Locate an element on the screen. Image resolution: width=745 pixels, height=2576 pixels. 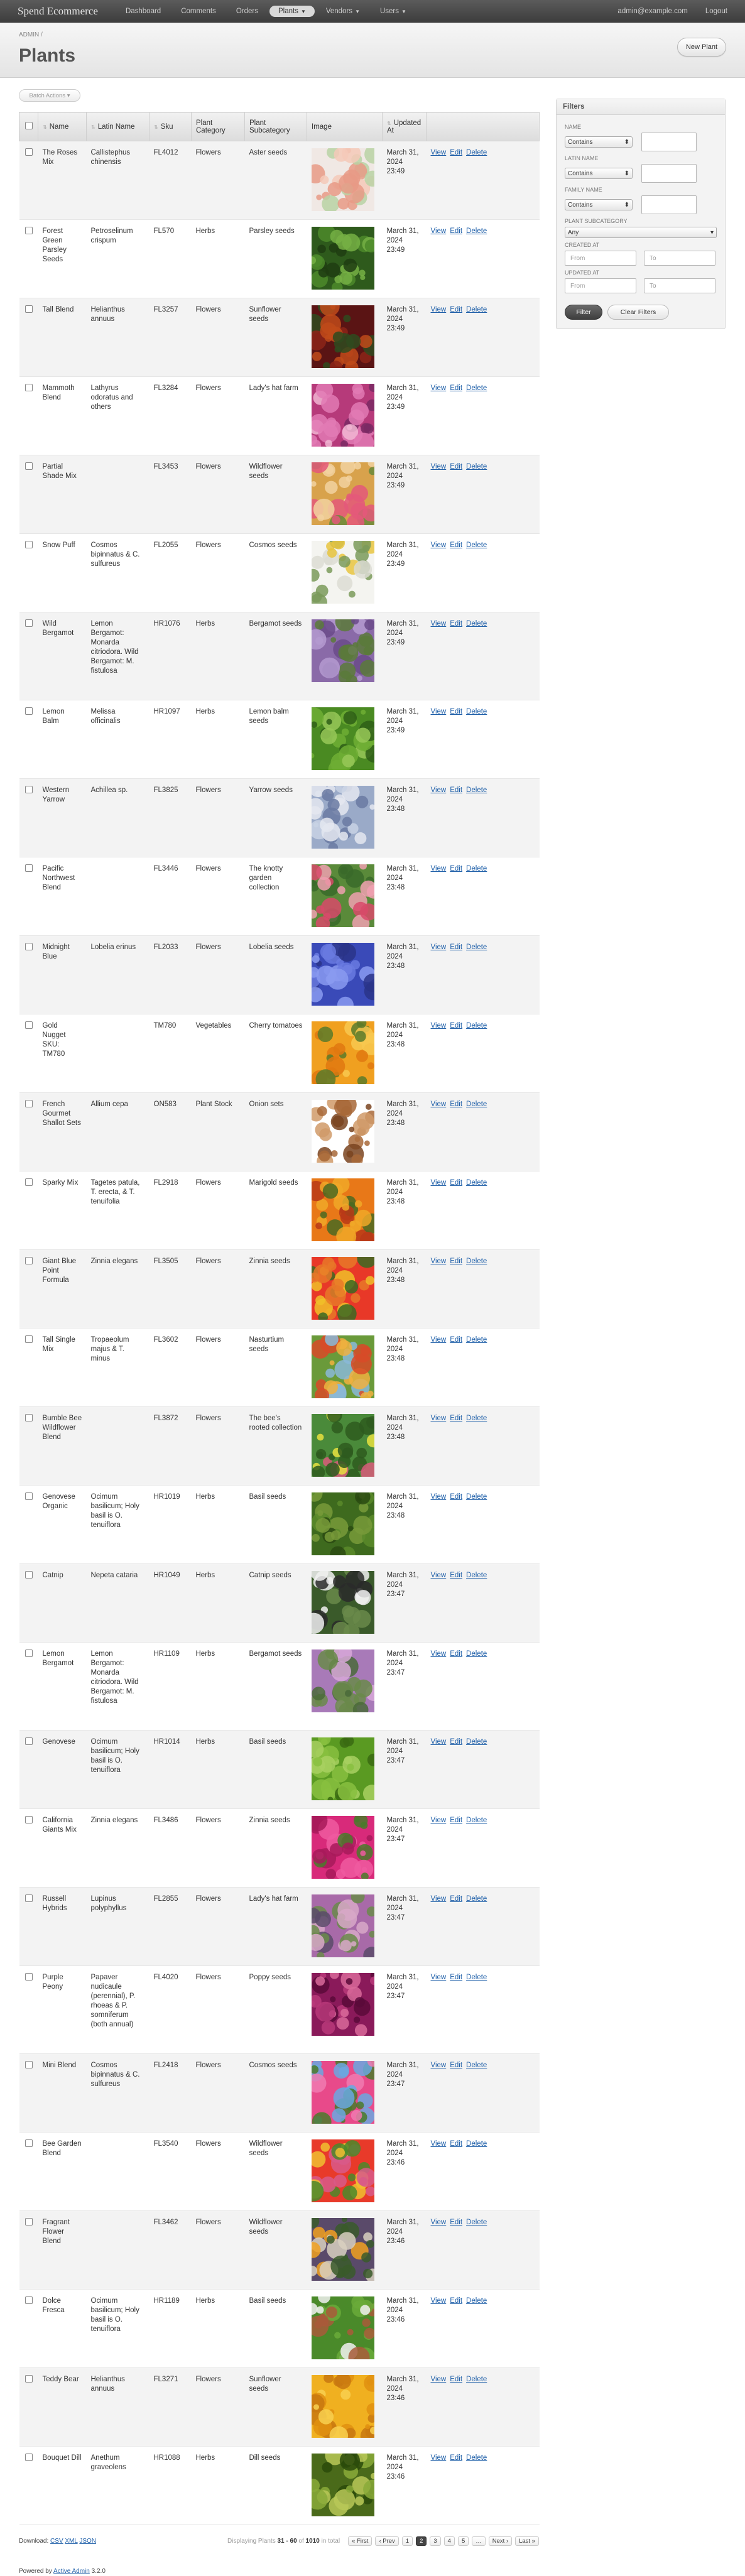
download-xml-link: XML is located at coordinates (71, 2541).